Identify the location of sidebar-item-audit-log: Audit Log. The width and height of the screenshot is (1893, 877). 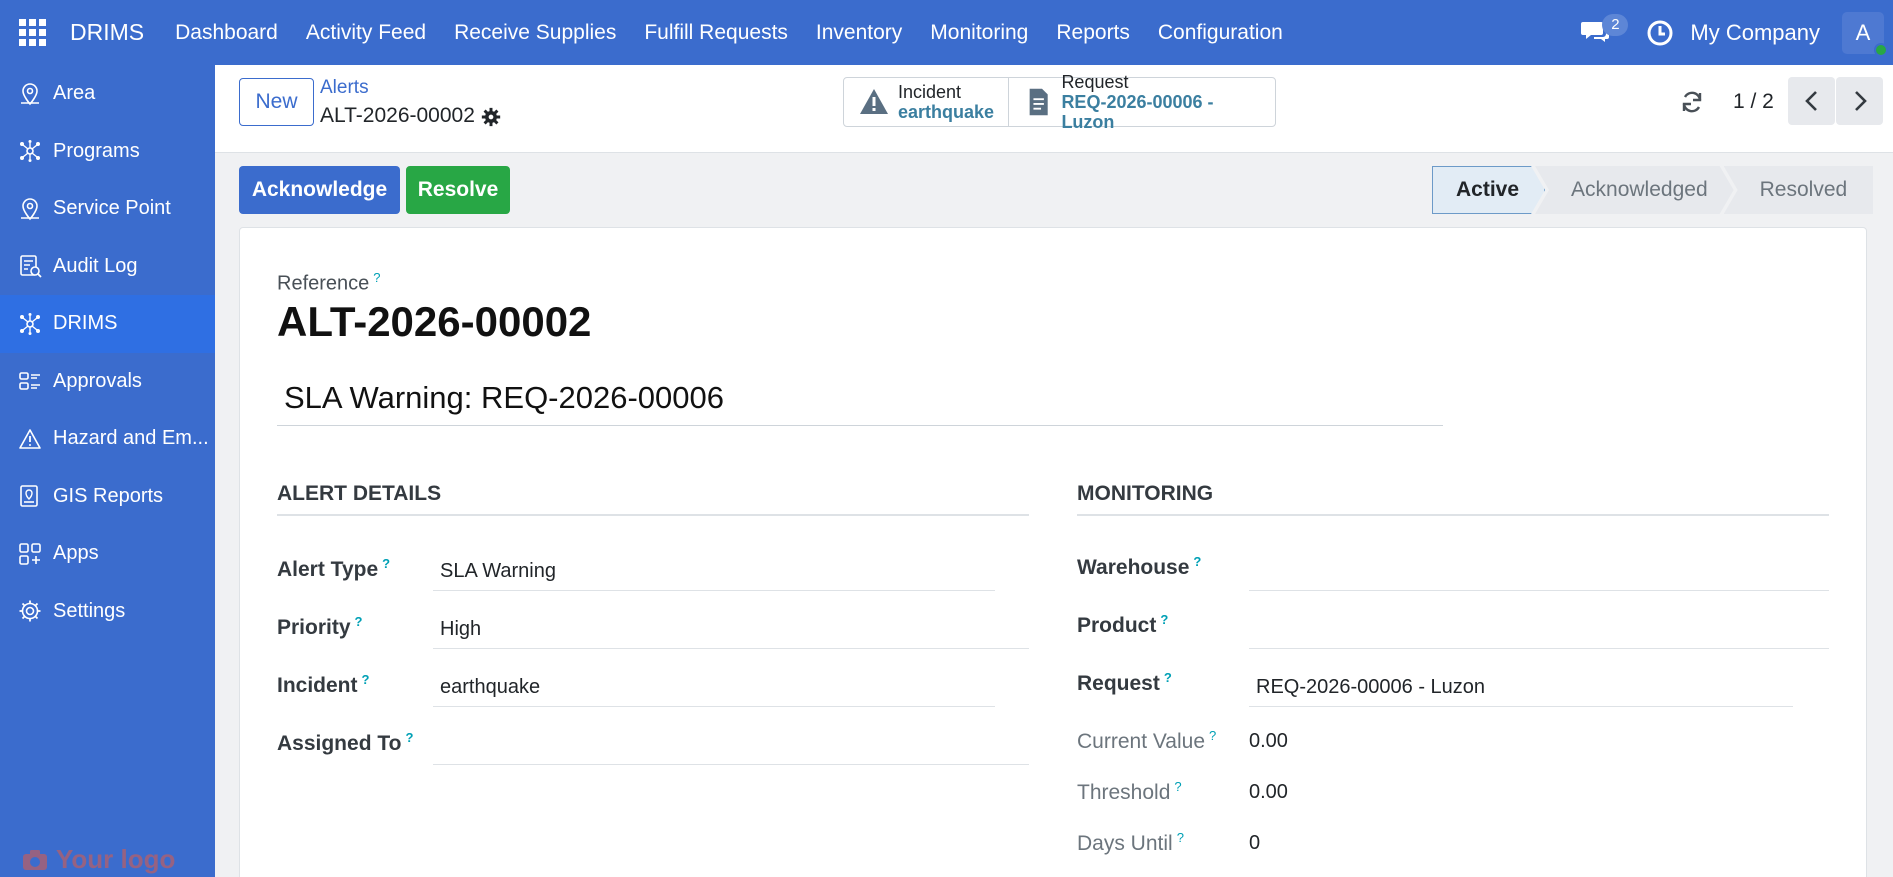
(107, 267).